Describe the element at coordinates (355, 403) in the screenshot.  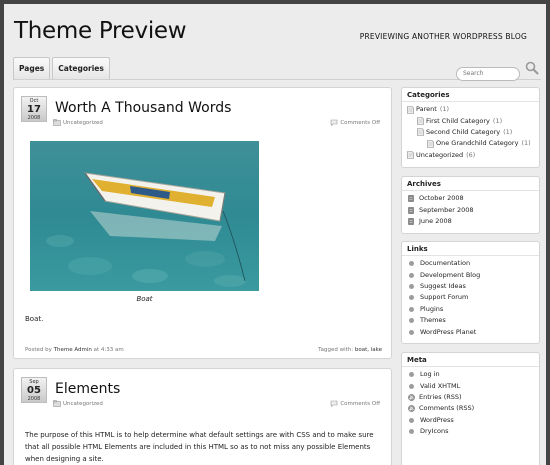
I see `post-comments: Comments Off` at that location.